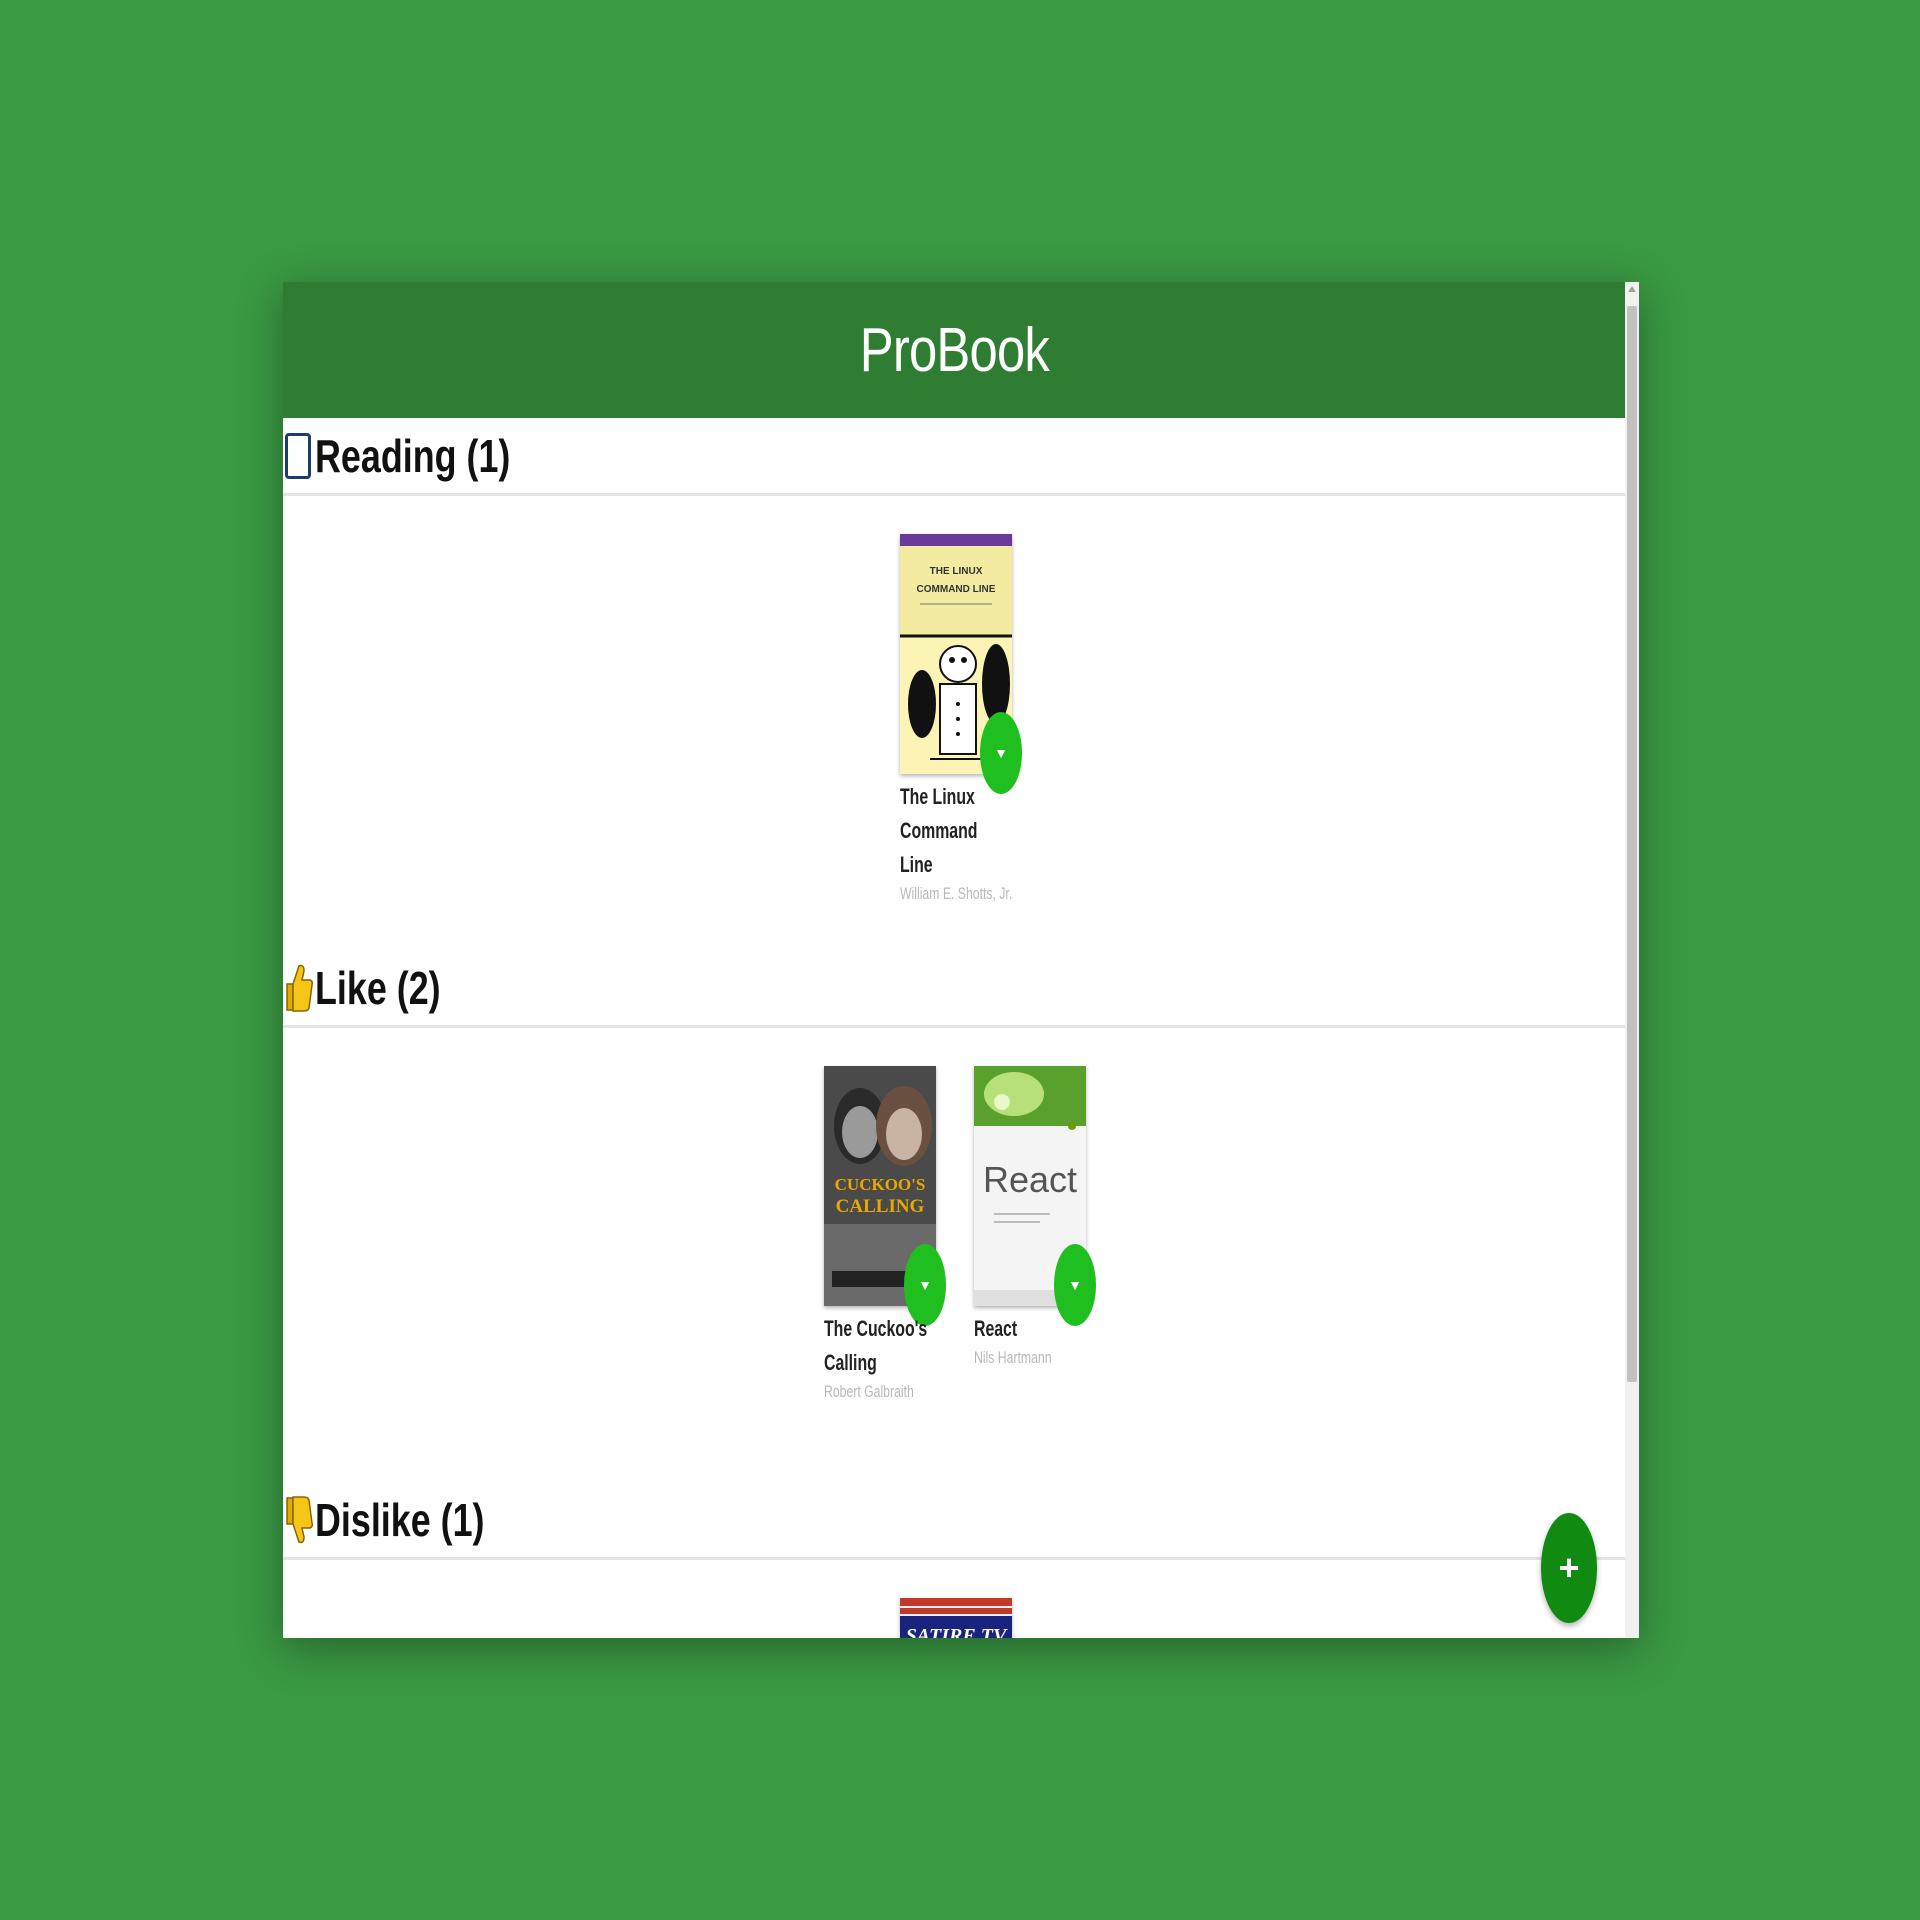 Image resolution: width=1920 pixels, height=1920 pixels. Describe the element at coordinates (1035, 1218) in the screenshot. I see `book-card: React ▼ React Nils Hartmann` at that location.